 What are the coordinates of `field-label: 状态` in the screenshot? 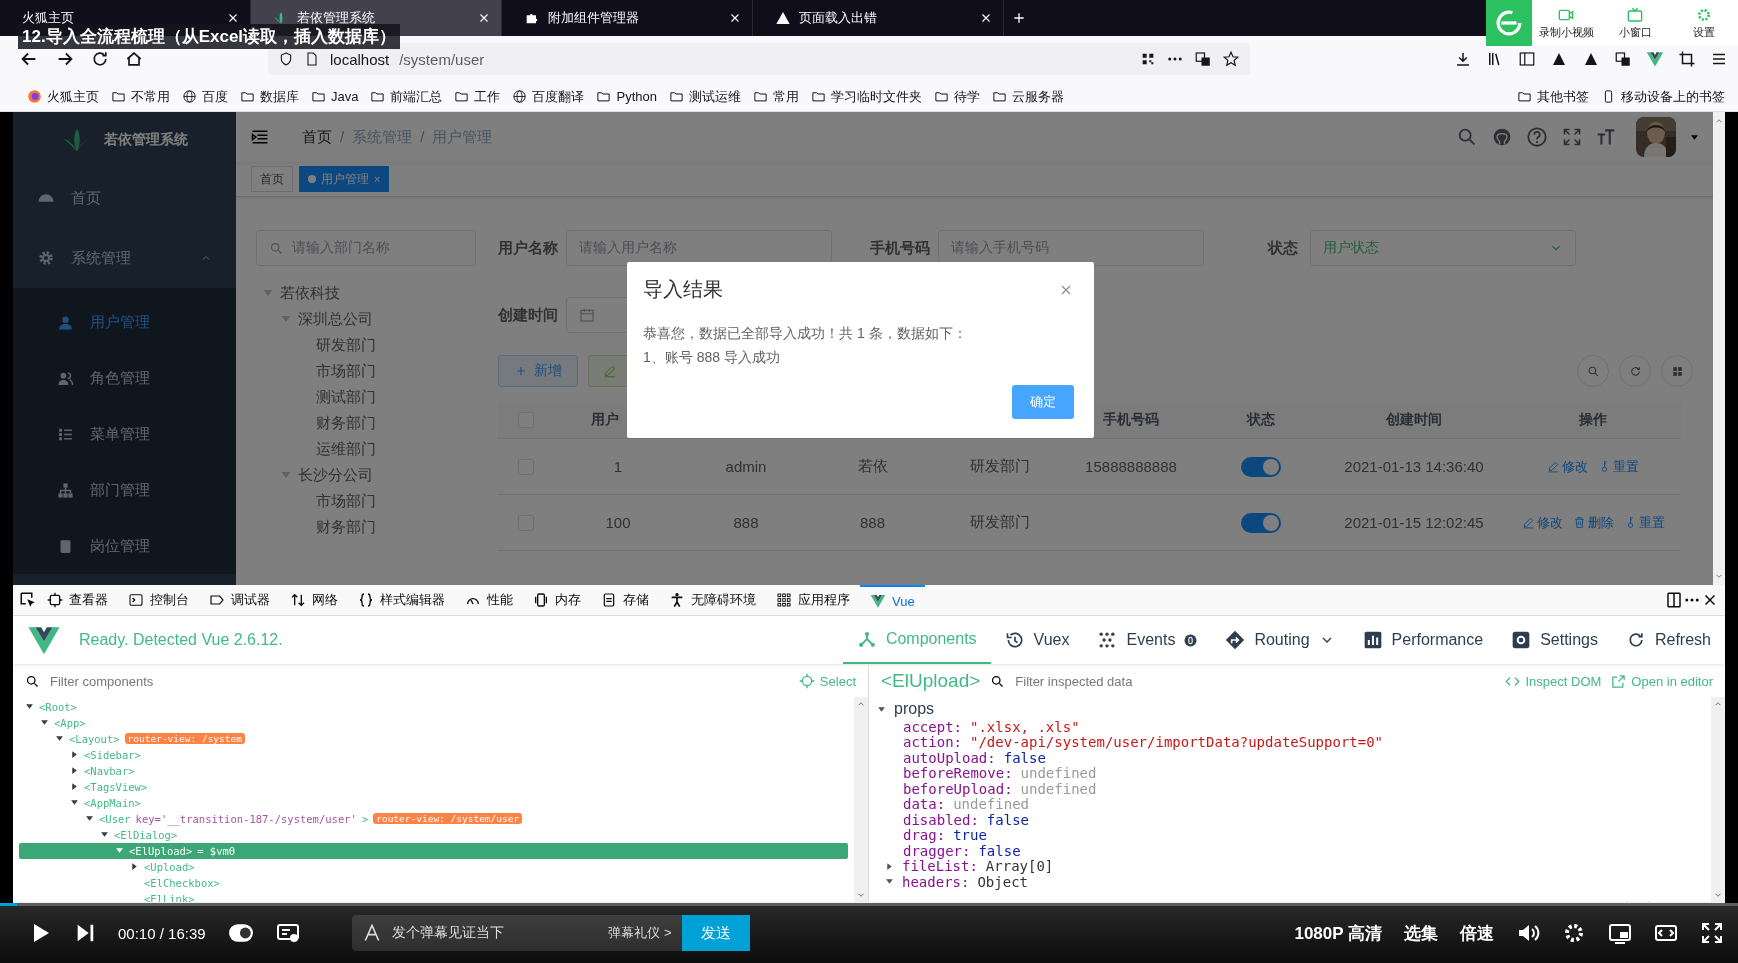 It's located at (1282, 248).